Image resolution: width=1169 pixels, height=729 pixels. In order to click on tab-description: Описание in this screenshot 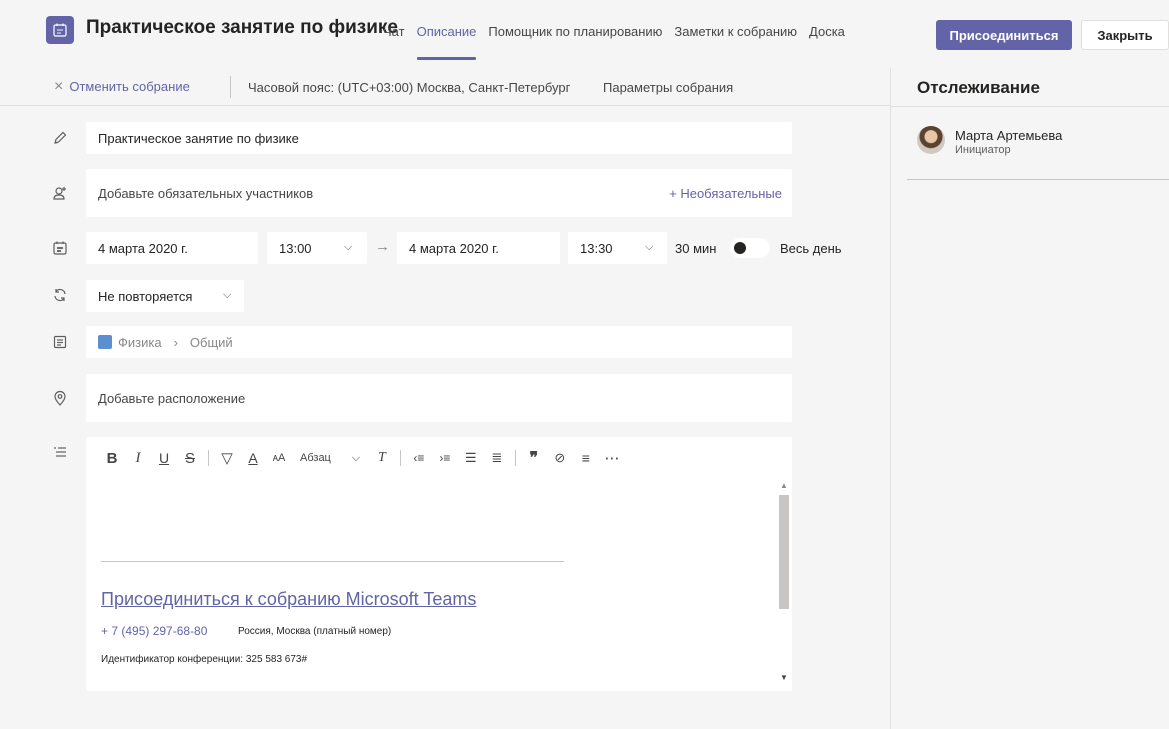, I will do `click(446, 43)`.